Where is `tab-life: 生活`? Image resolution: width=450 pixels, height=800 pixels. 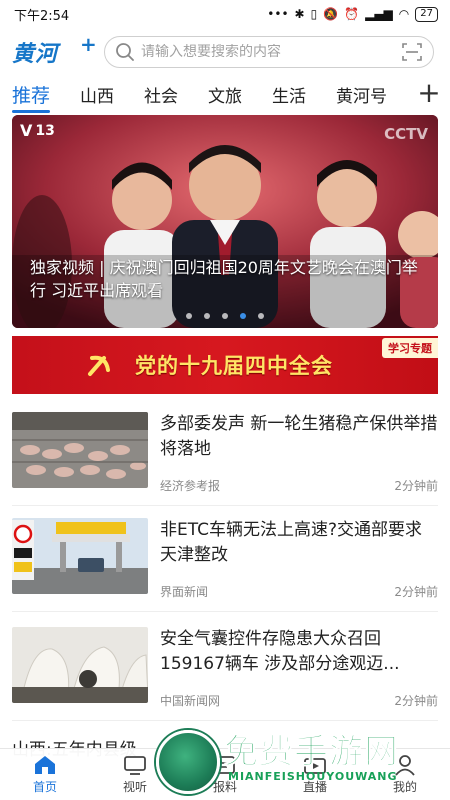 tab-life: 生活 is located at coordinates (289, 94).